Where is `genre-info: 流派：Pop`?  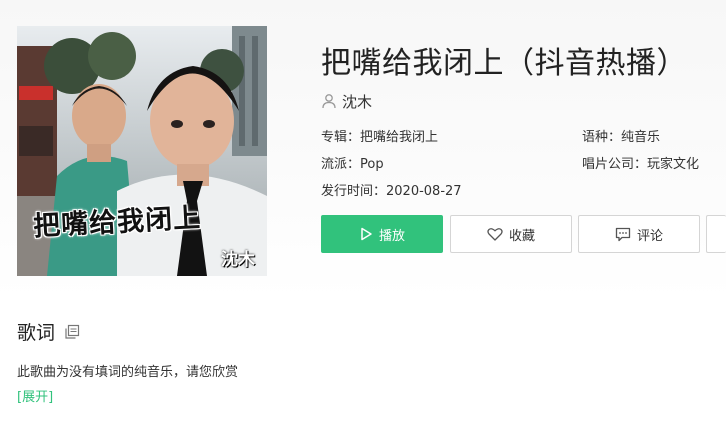 genre-info: 流派：Pop is located at coordinates (352, 162).